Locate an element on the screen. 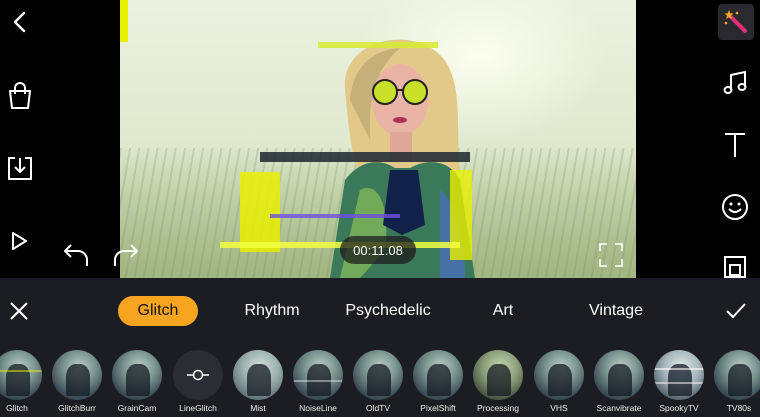  play-icon is located at coordinates (19, 241).